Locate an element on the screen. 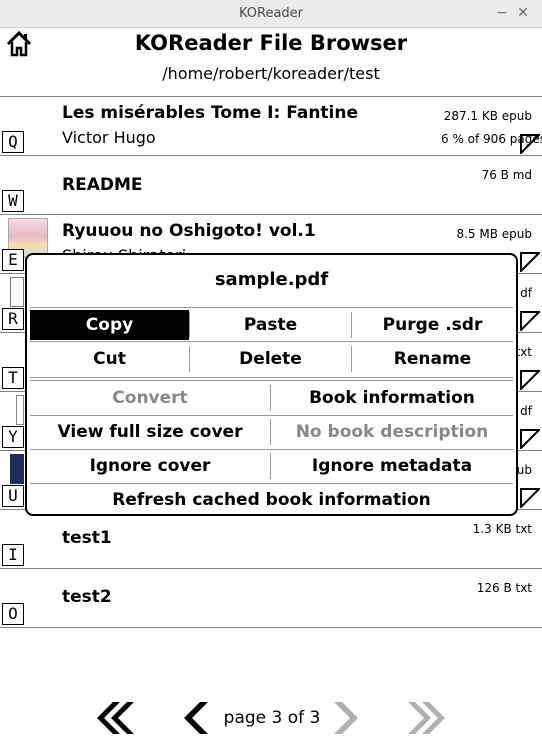 Image resolution: width=542 pixels, height=746 pixels. file-size: ub is located at coordinates (524, 470).